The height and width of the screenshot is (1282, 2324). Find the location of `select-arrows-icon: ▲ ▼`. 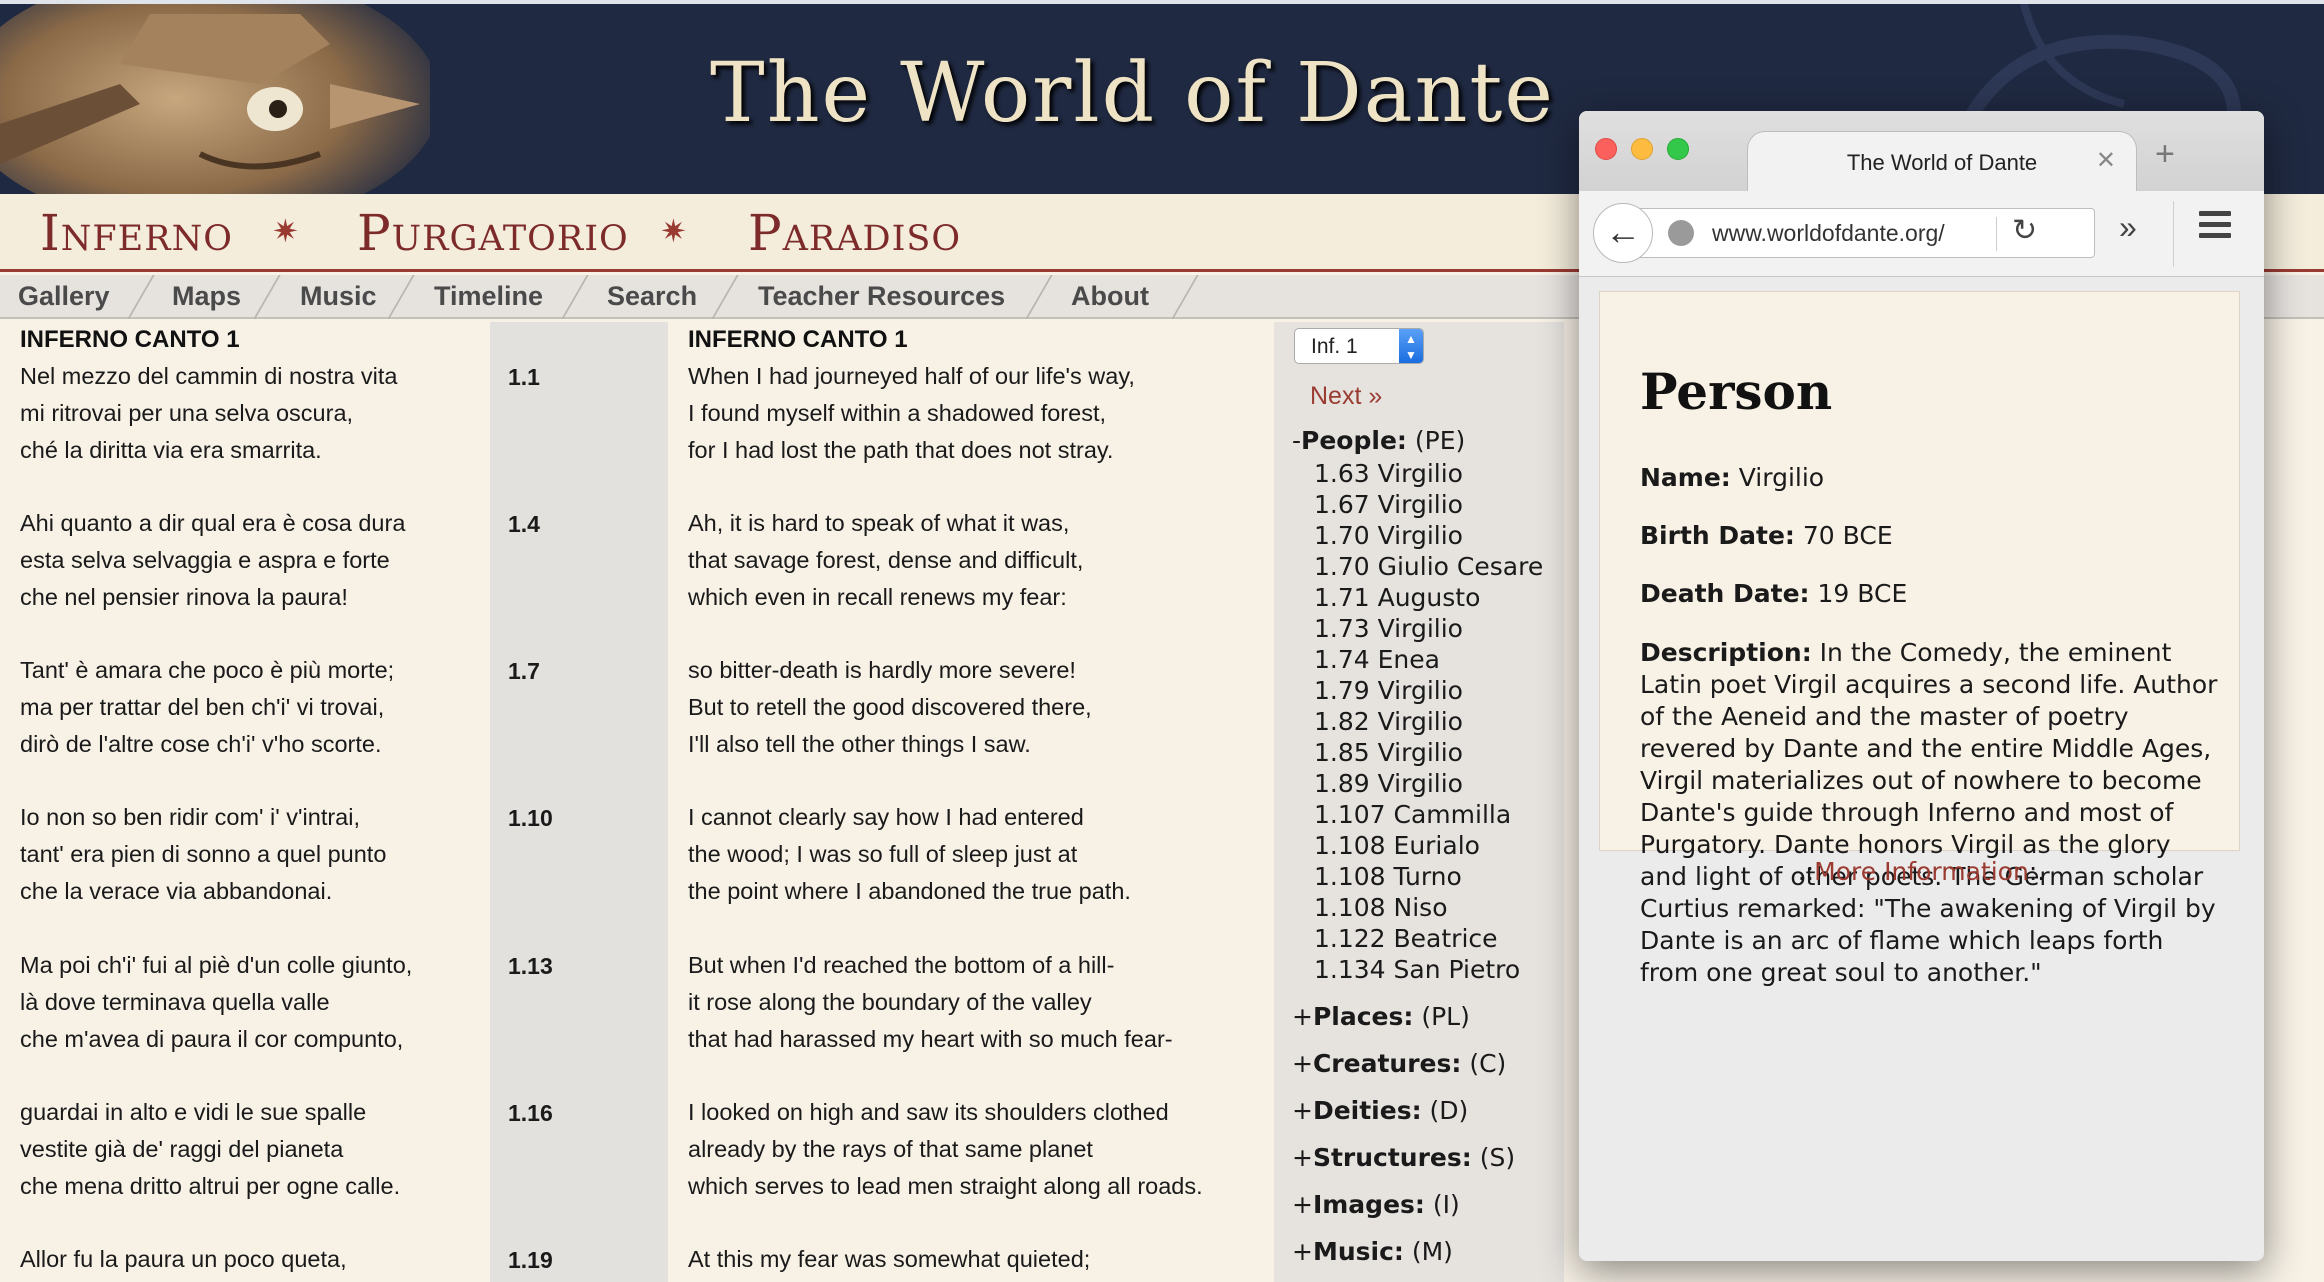

select-arrows-icon: ▲ ▼ is located at coordinates (1411, 346).